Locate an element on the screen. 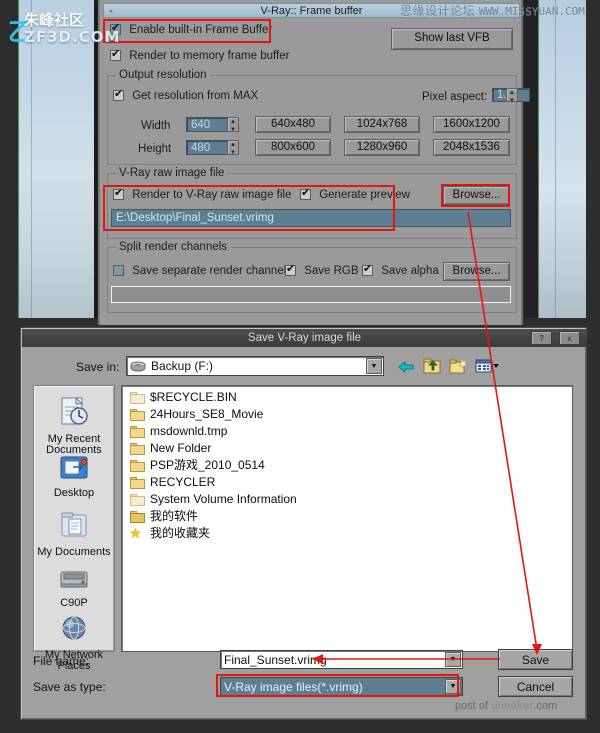 This screenshot has height=733, width=600. pixel-aspect-text: Pixel aspect: is located at coordinates (455, 97).